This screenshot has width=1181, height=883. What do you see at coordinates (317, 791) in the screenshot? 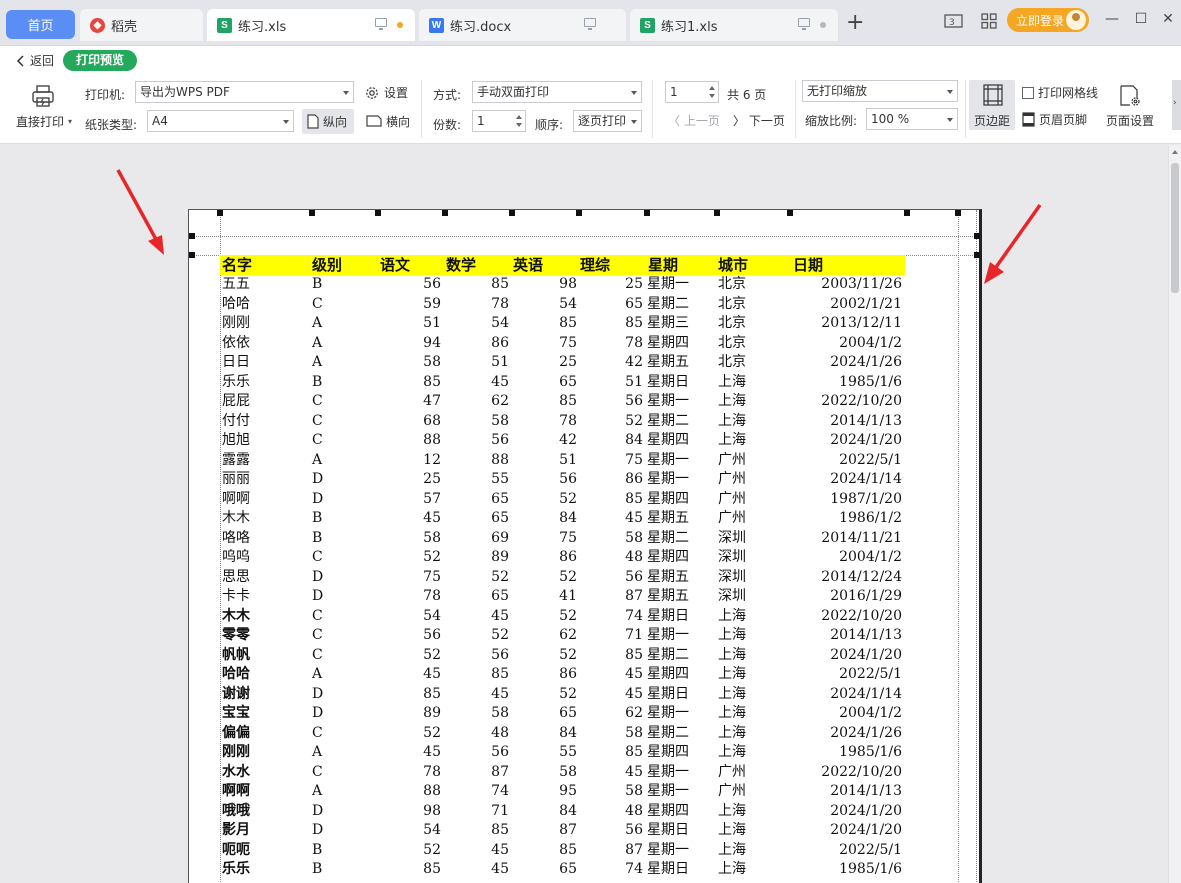
I see `table-cell: A` at bounding box center [317, 791].